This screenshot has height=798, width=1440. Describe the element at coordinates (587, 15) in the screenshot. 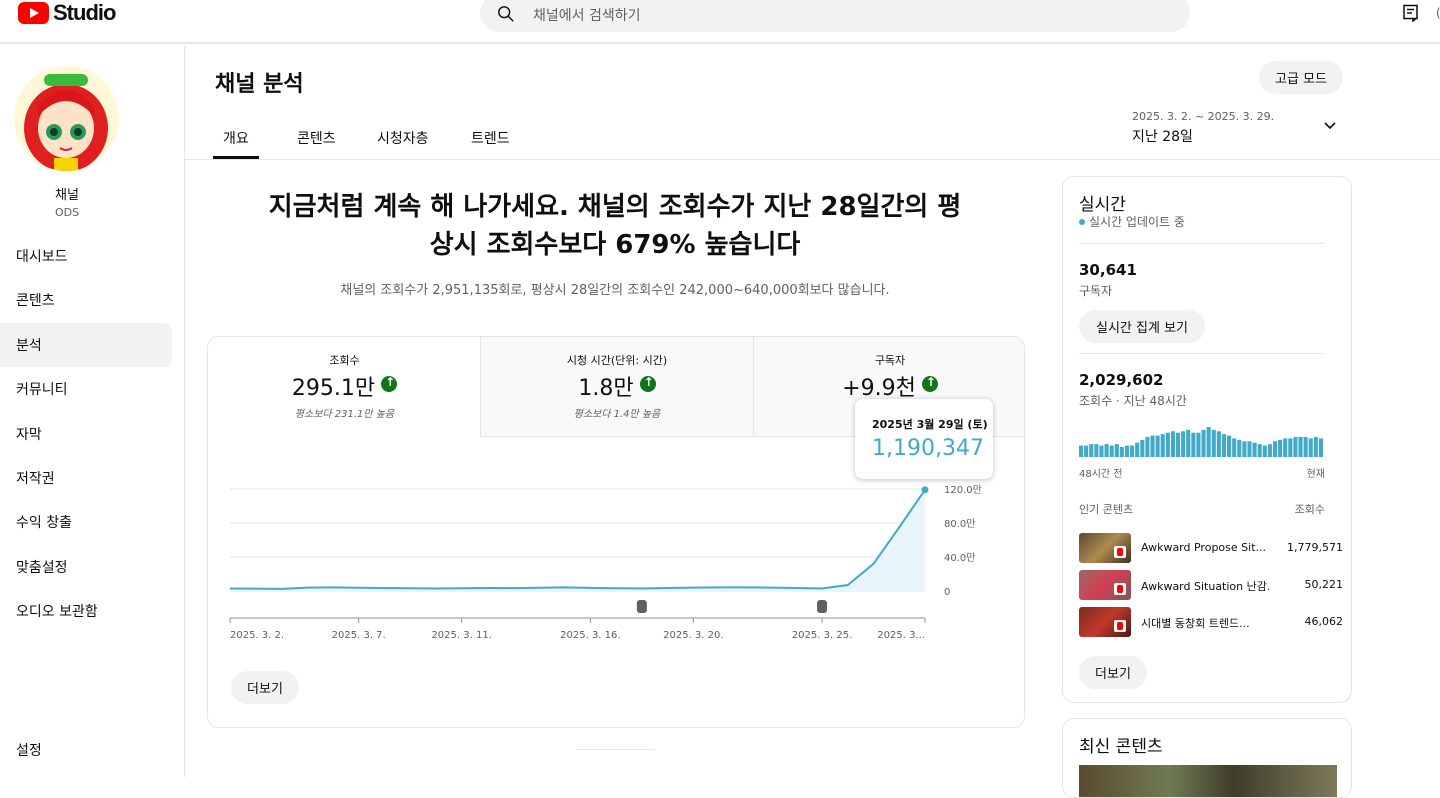

I see `search-input: 채널에서 검색하기` at that location.